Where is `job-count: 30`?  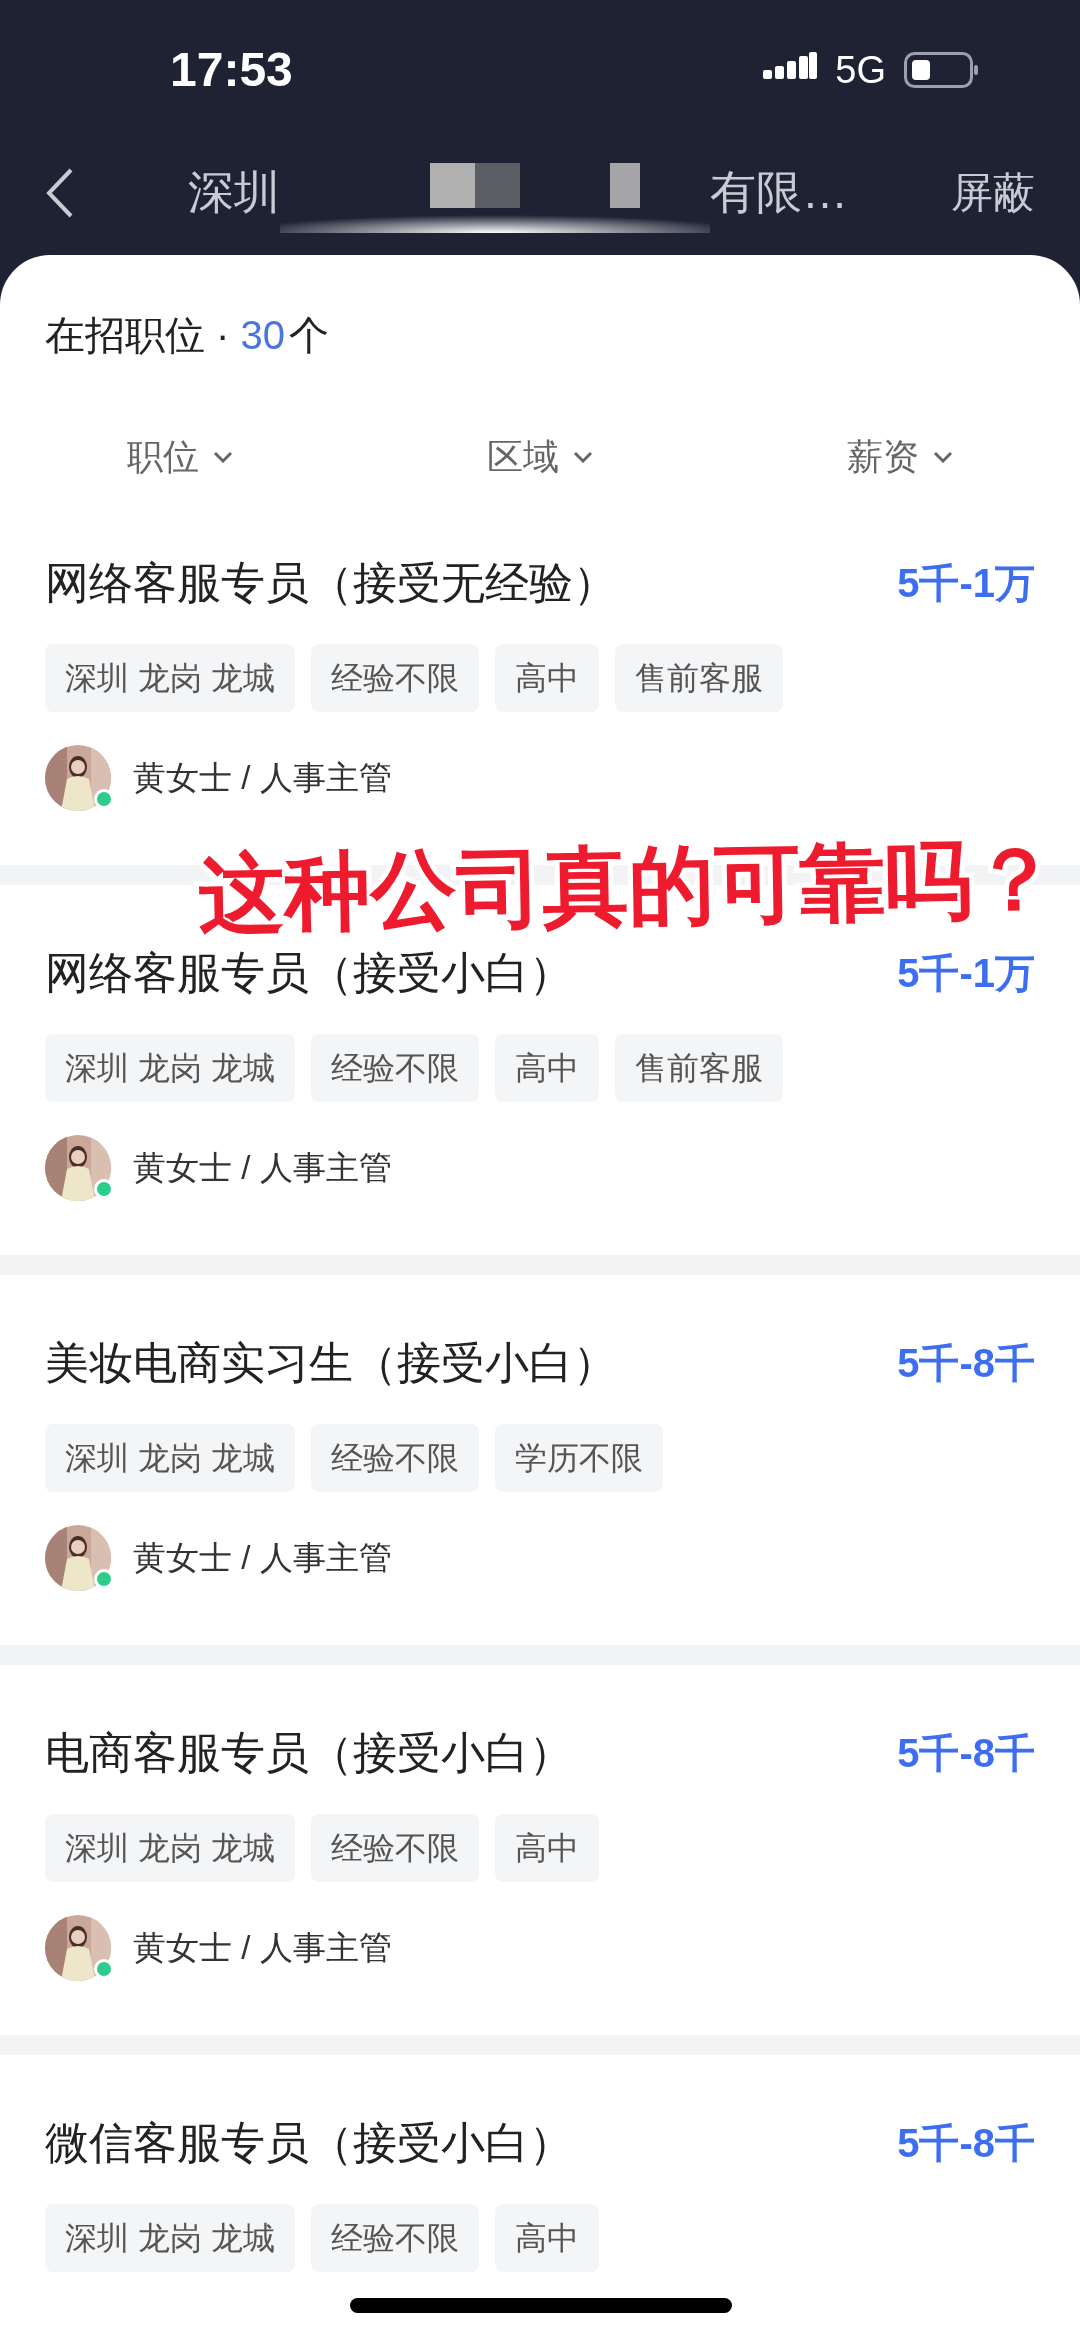 job-count: 30 is located at coordinates (263, 335).